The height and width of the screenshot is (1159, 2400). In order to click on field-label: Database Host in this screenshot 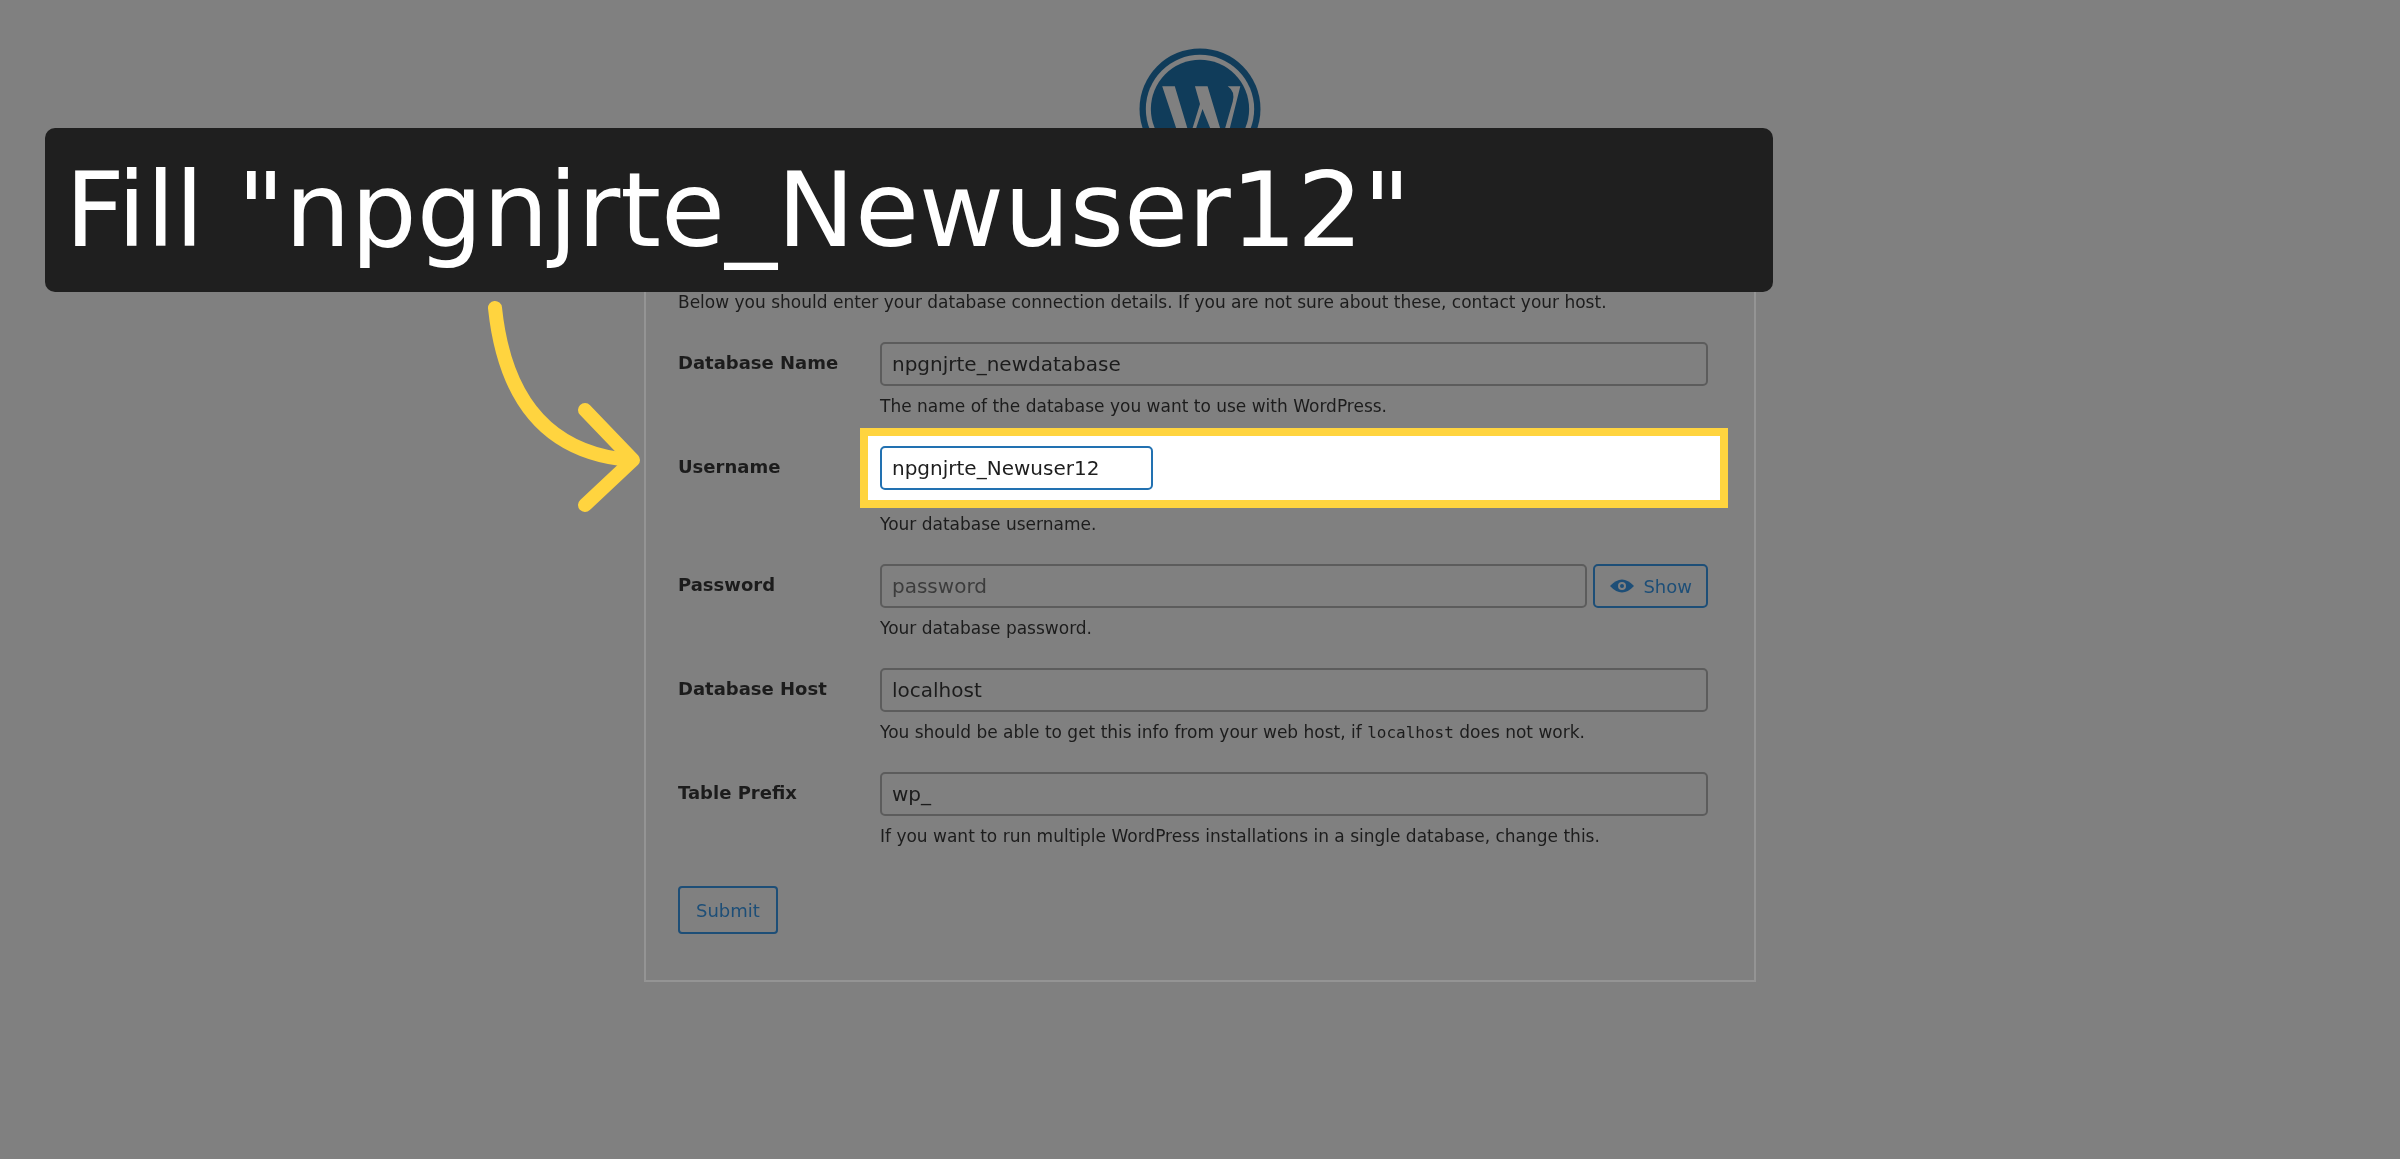, I will do `click(753, 689)`.